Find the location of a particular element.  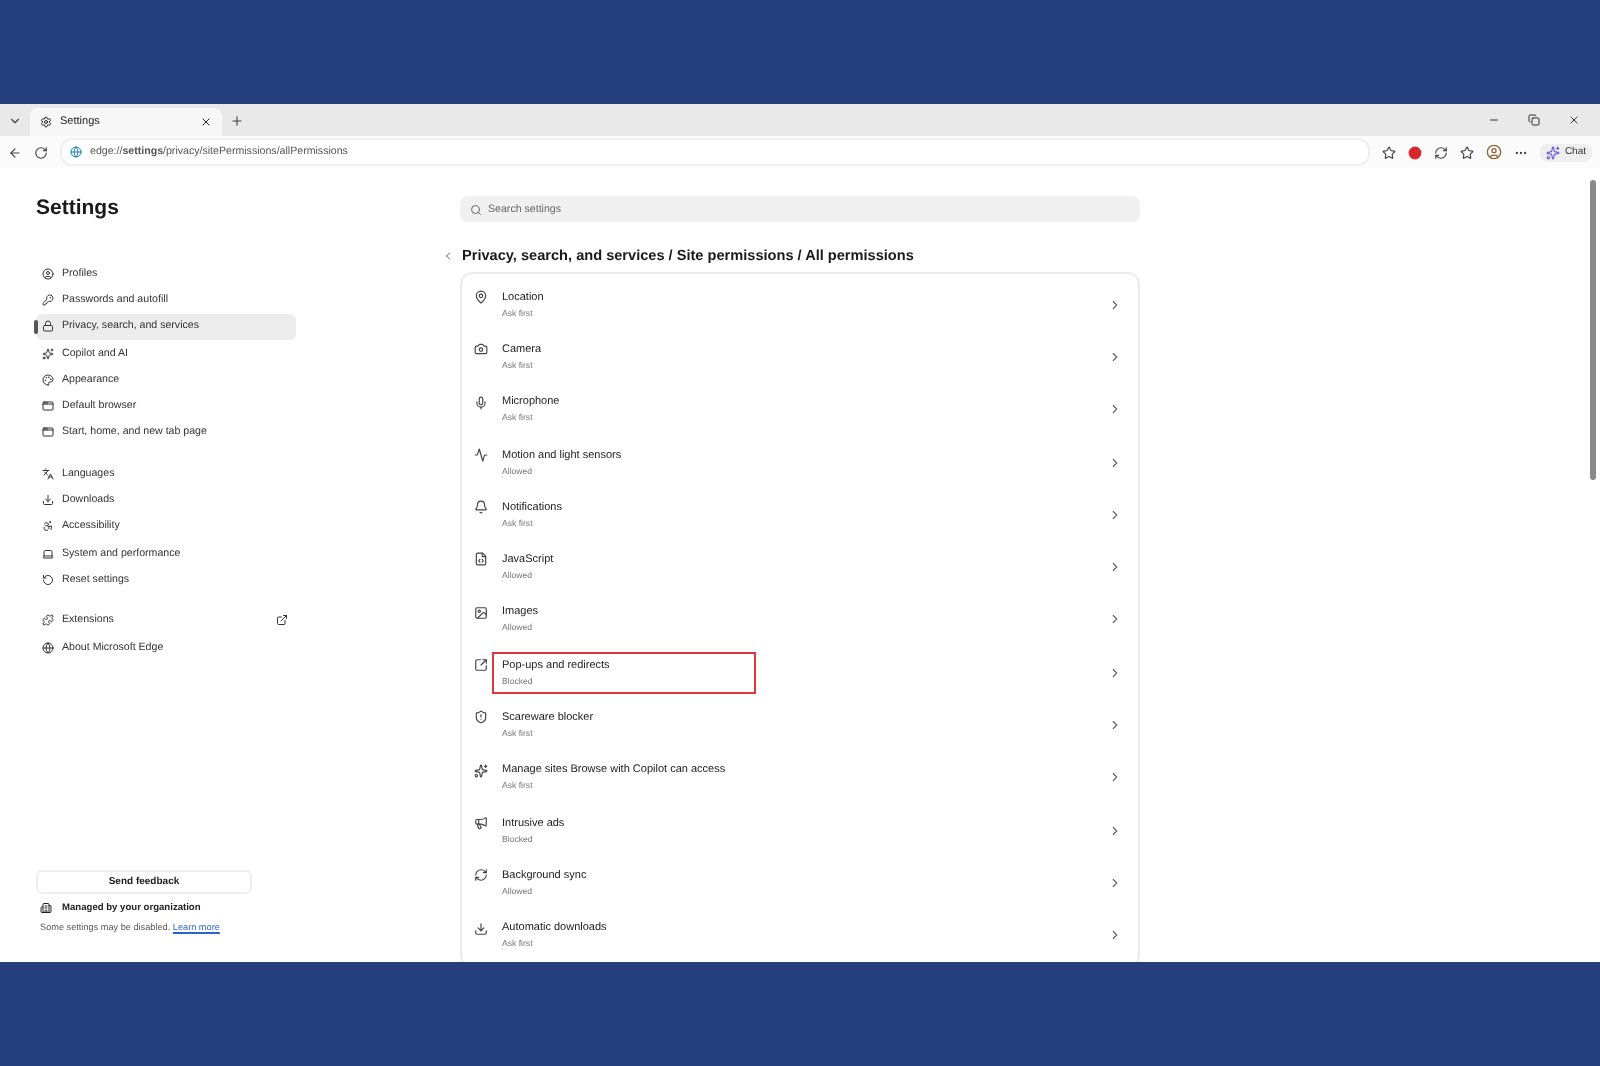

image-icon is located at coordinates (481, 612).